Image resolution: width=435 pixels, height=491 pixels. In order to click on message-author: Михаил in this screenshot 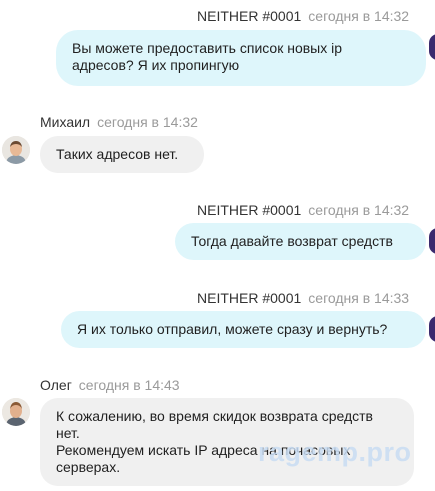, I will do `click(65, 122)`.